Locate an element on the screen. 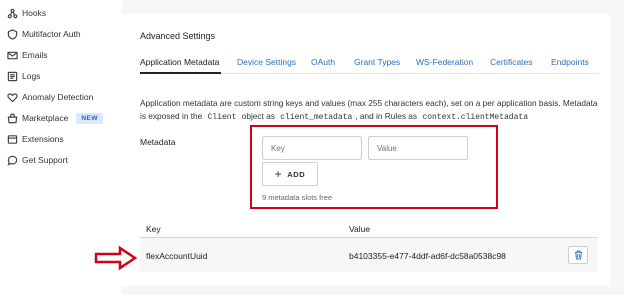 The width and height of the screenshot is (624, 295). sidebar-item-extensions: Extensions is located at coordinates (35, 139).